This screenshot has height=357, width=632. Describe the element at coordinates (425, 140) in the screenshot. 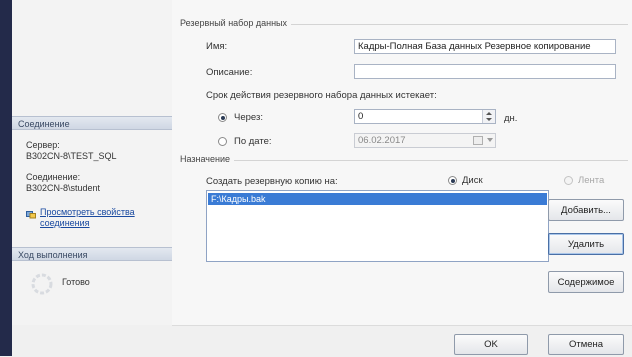

I see `expire-date-picker: 06.02.2017` at that location.